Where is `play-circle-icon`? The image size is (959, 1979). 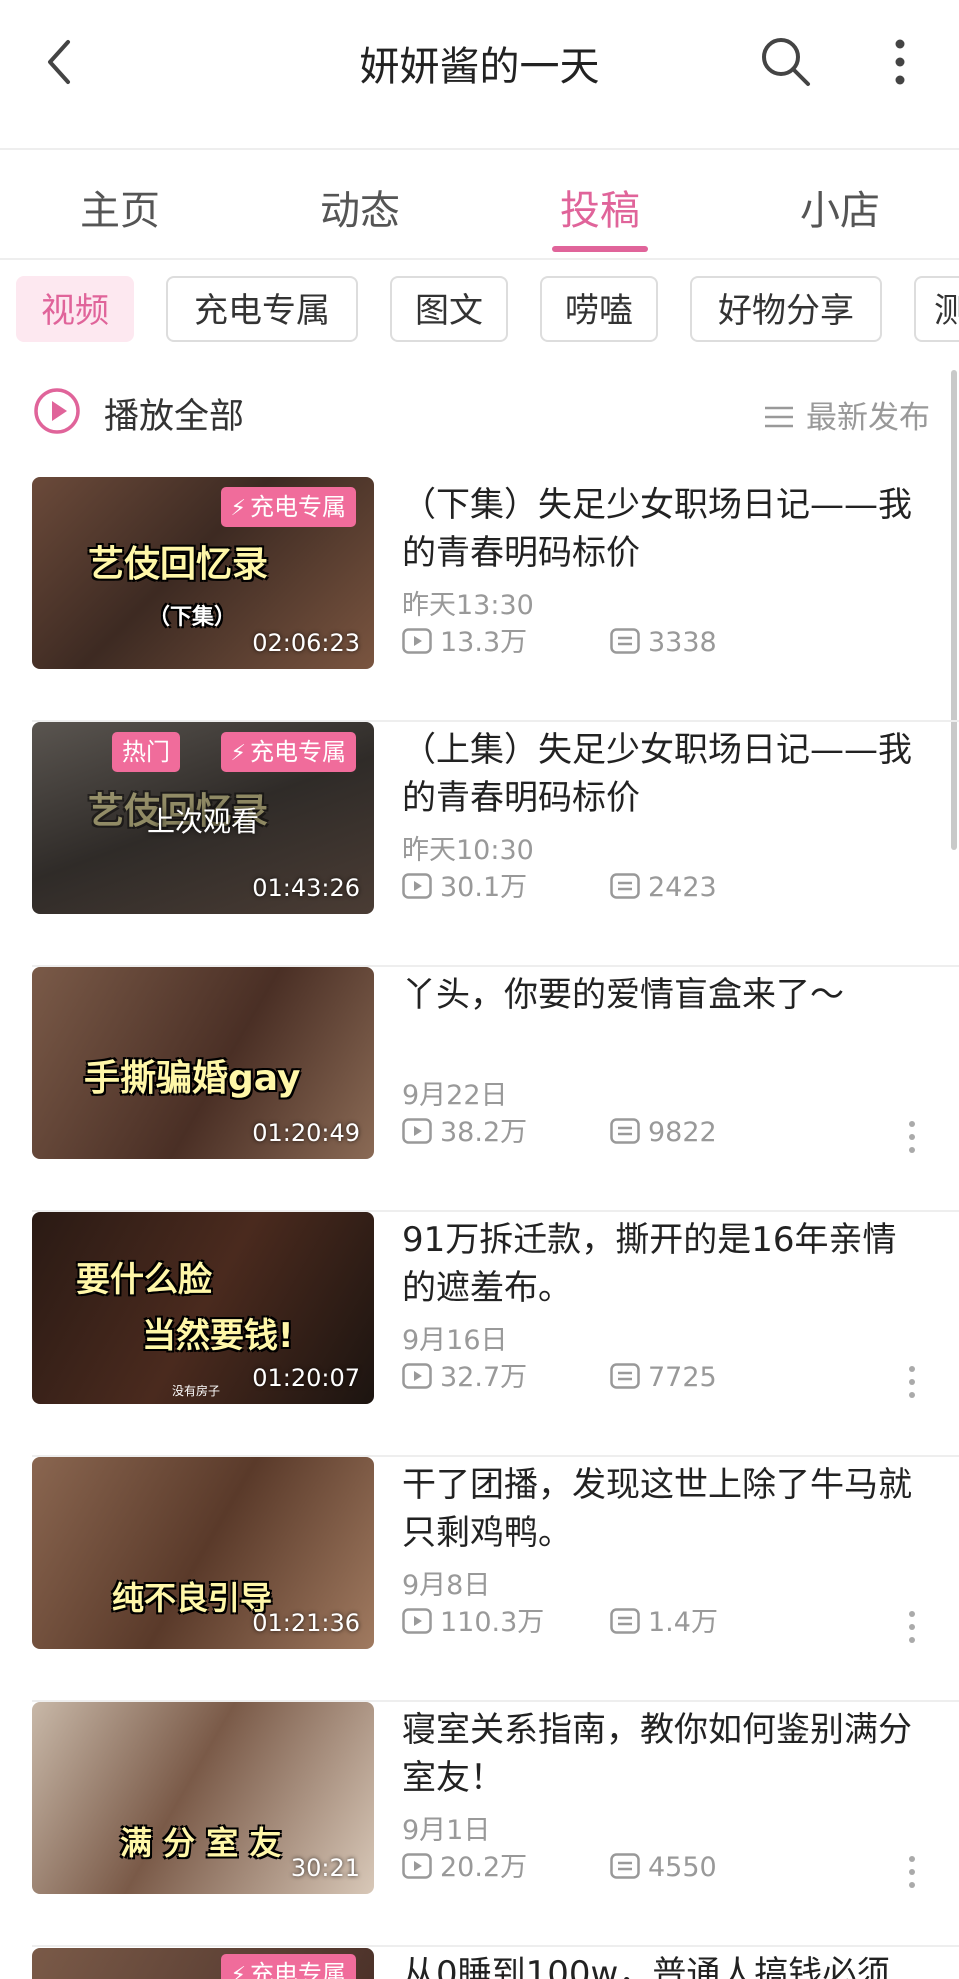
play-circle-icon is located at coordinates (57, 411).